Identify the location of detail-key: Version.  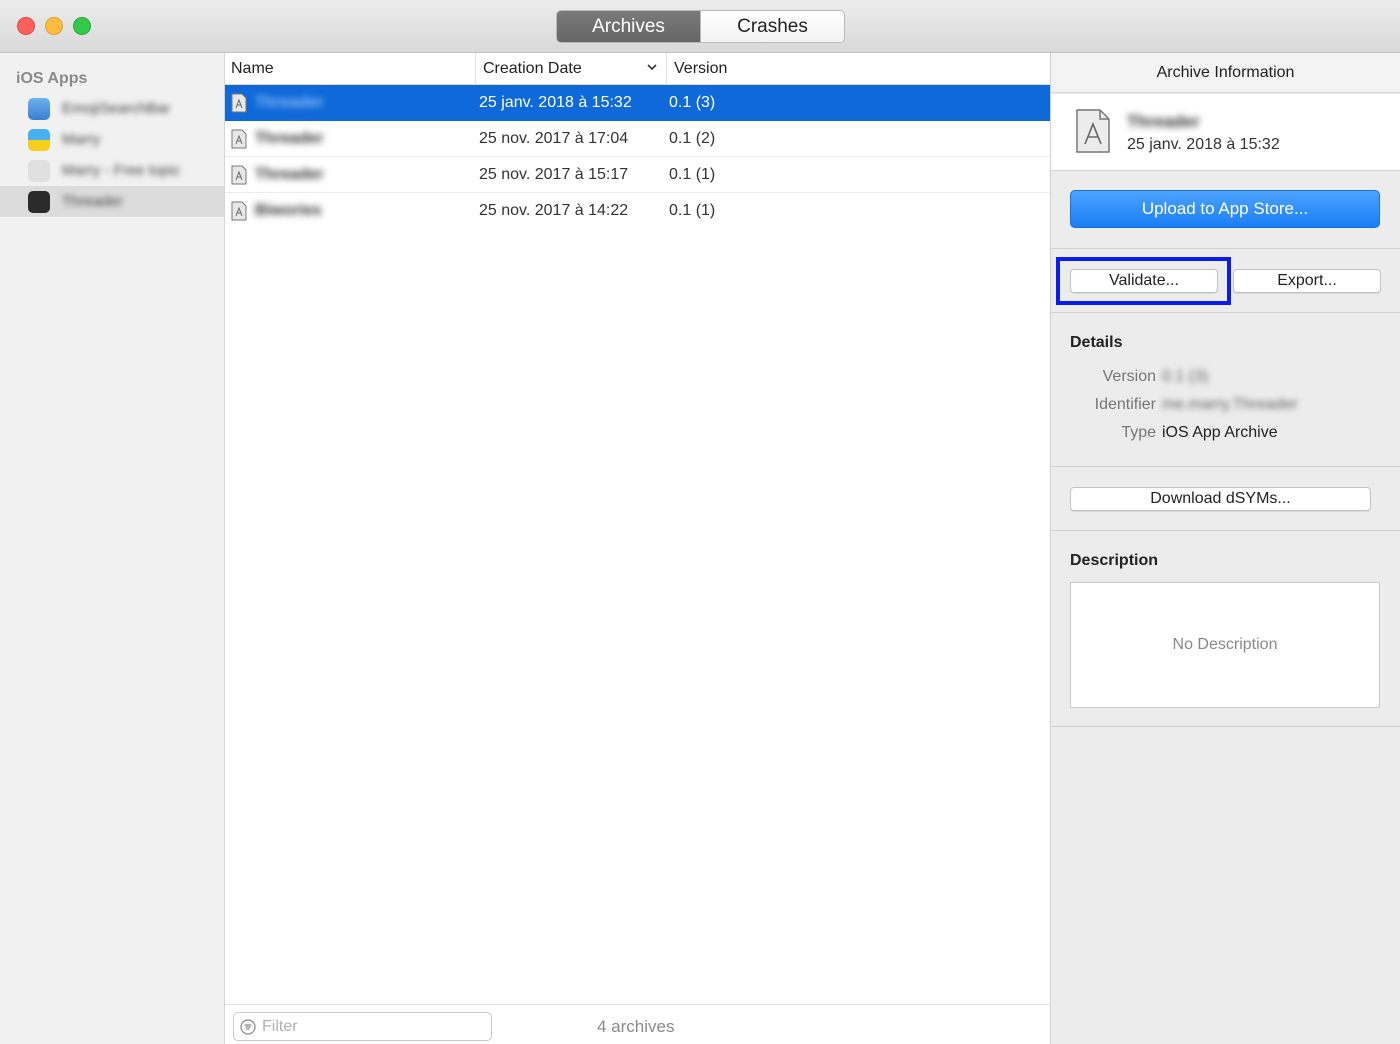
(1129, 376).